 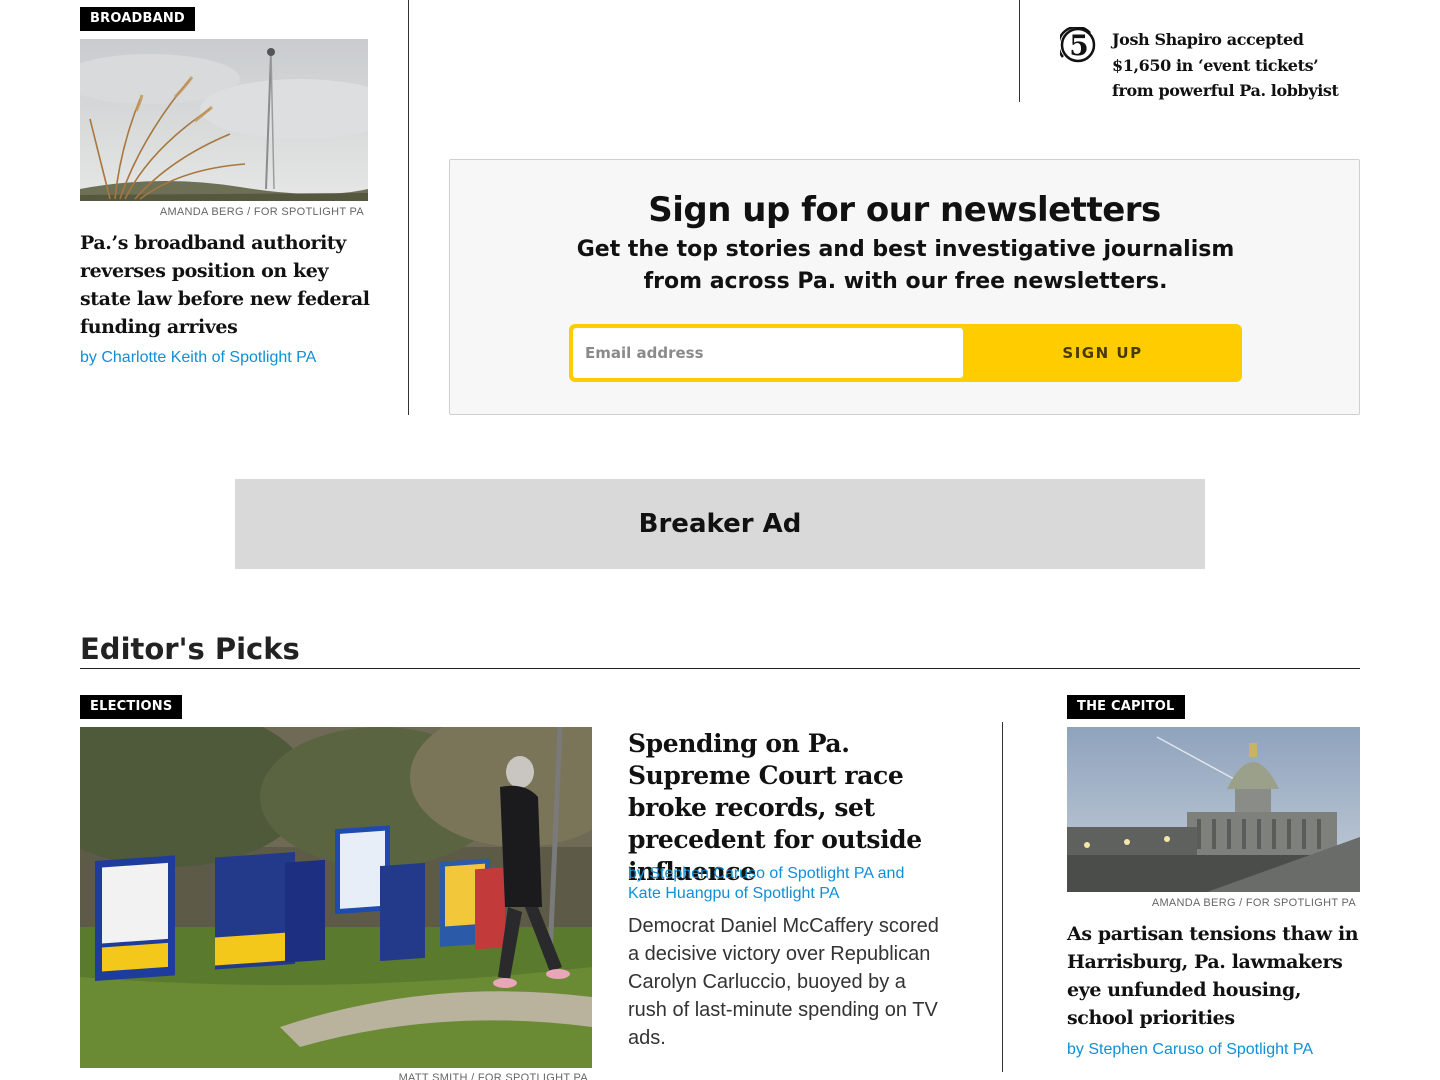 I want to click on side-story-byline: by Stephen Caruso of Spotlight PA, so click(x=1213, y=1050).